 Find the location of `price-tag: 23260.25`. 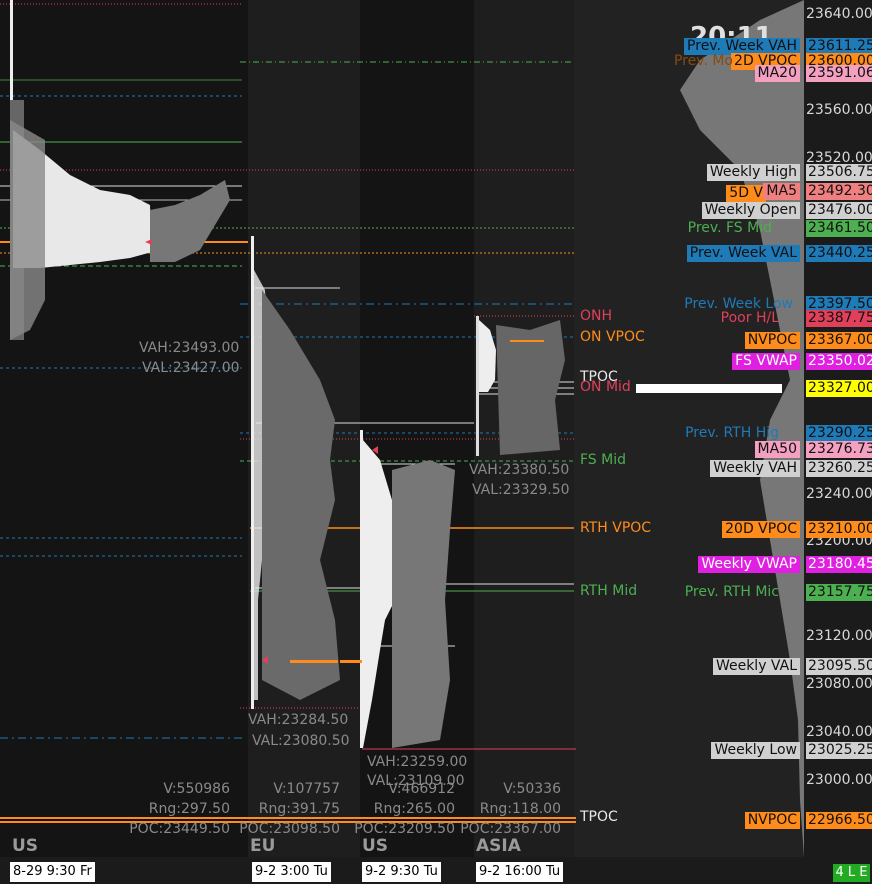

price-tag: 23260.25 is located at coordinates (839, 468).